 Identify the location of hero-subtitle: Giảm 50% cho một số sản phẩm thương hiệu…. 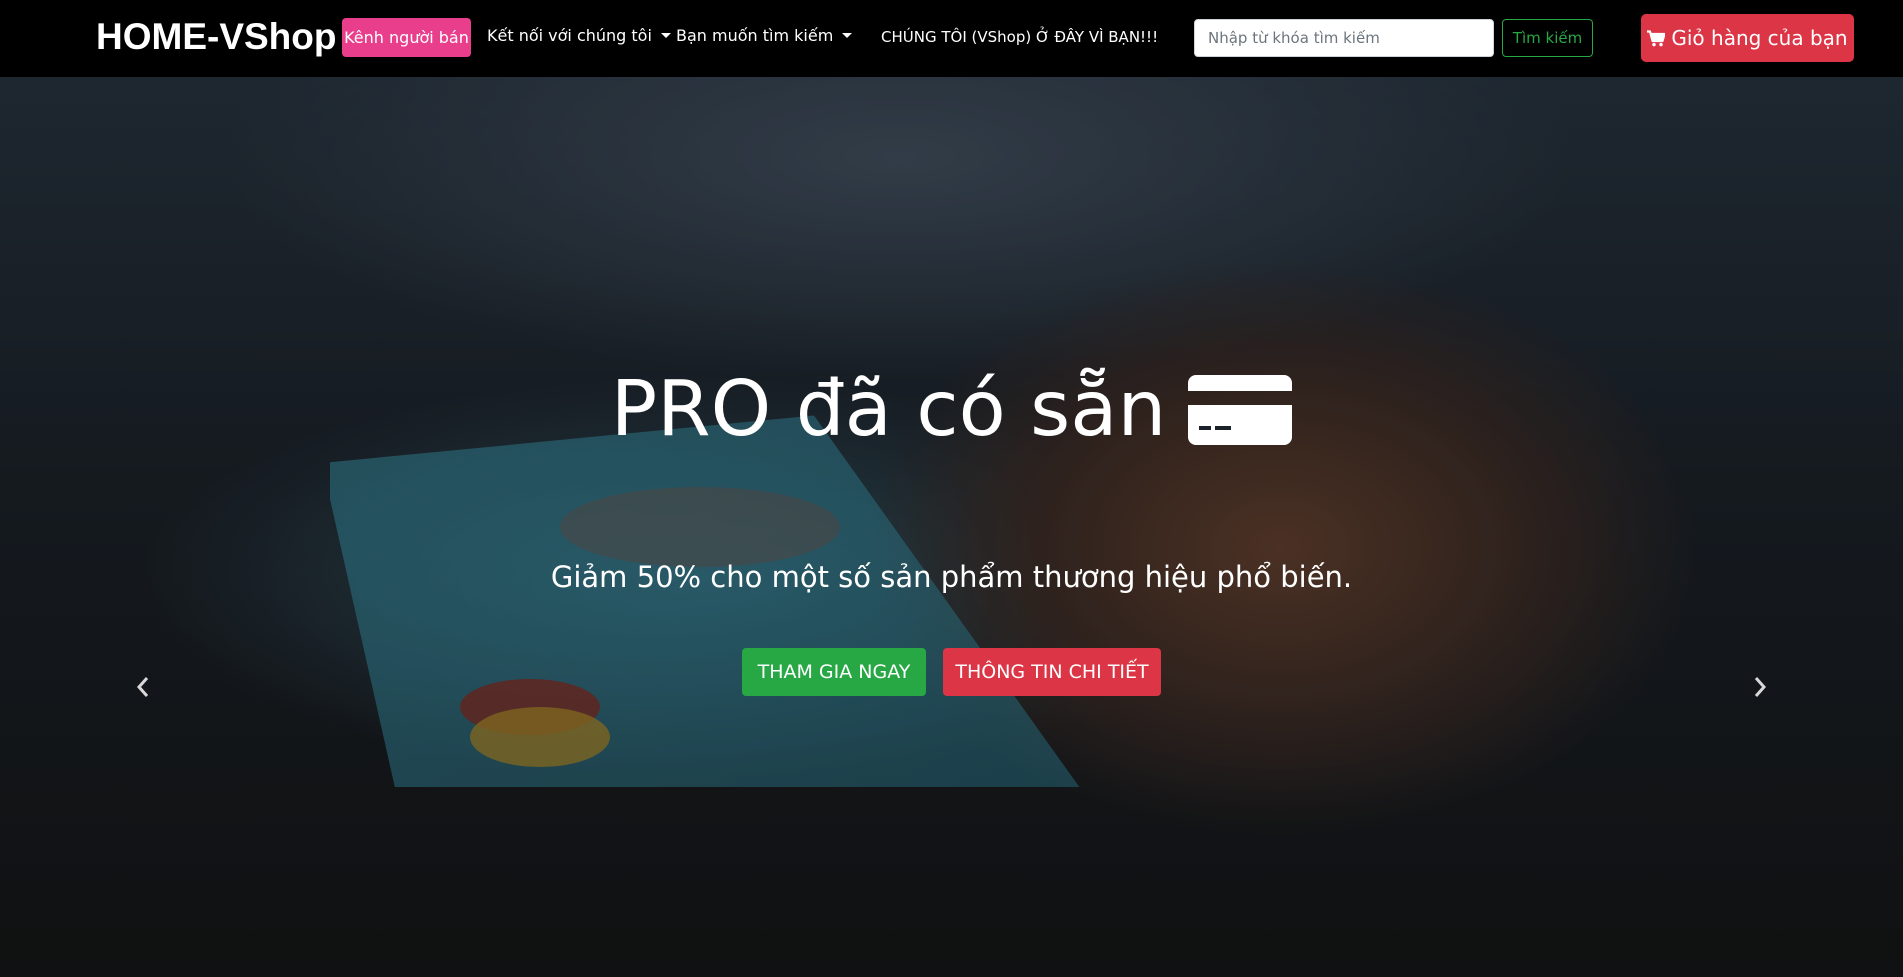
(951, 577).